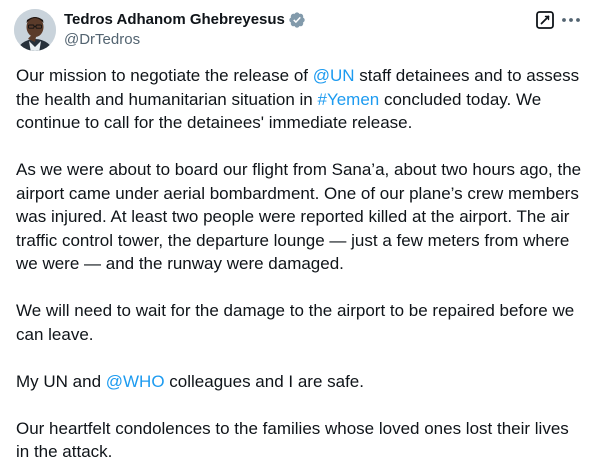 Image resolution: width=597 pixels, height=473 pixels. Describe the element at coordinates (135, 381) in the screenshot. I see `mention-who-link: @WHO` at that location.